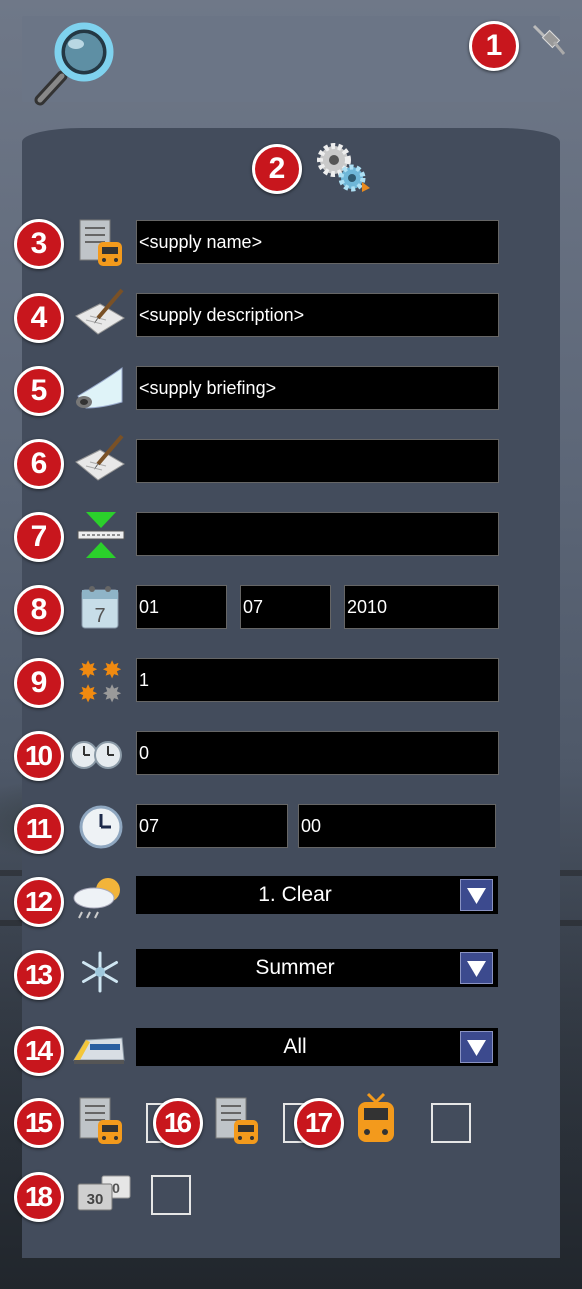  Describe the element at coordinates (39, 537) in the screenshot. I see `callout-badge-7: 7` at that location.